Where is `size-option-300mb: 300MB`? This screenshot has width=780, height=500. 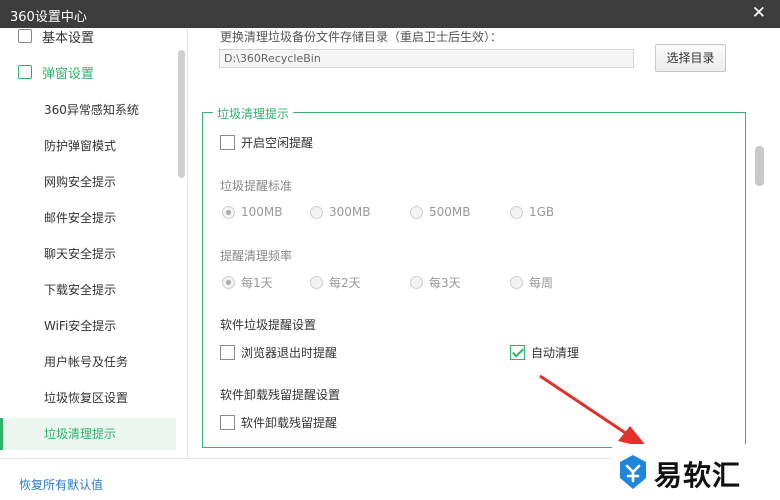
size-option-300mb: 300MB is located at coordinates (340, 212).